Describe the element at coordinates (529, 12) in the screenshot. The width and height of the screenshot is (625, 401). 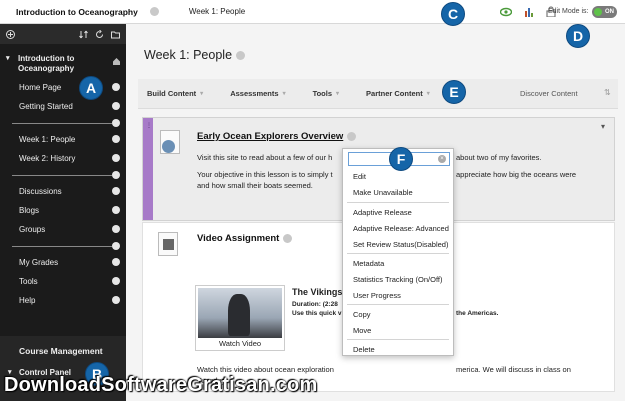
I see `chart-icon` at that location.